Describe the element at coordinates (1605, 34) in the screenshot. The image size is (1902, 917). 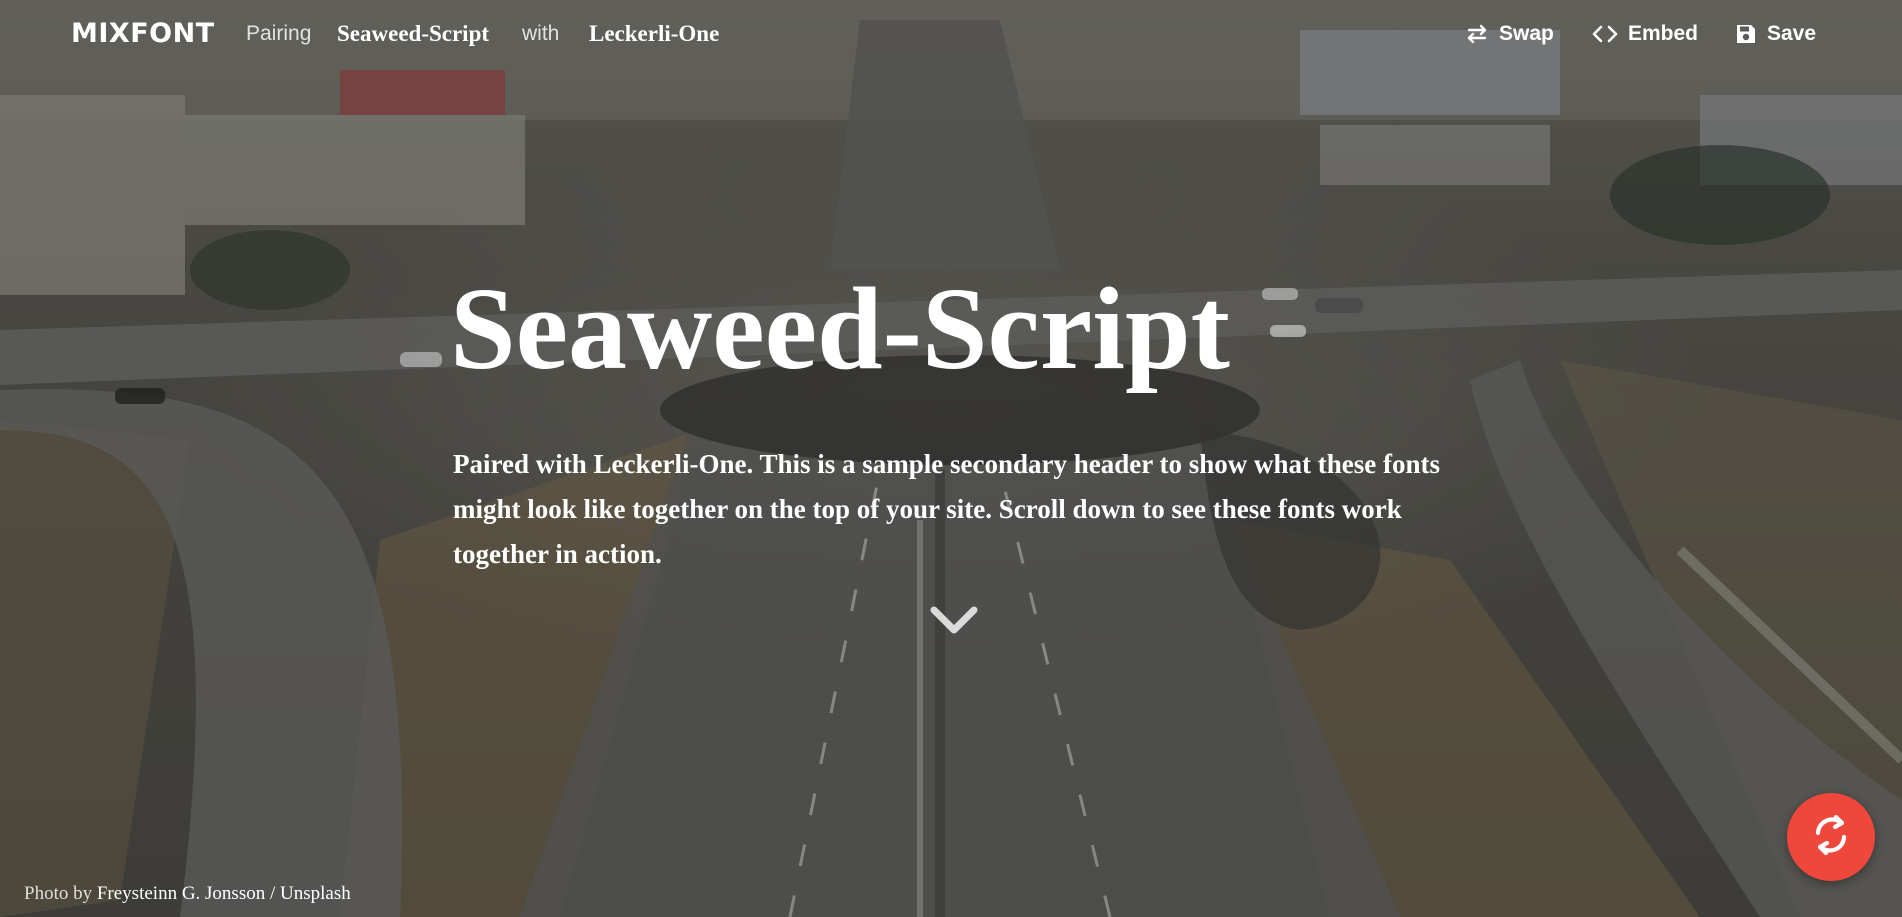
I see `code-brackets-icon` at that location.